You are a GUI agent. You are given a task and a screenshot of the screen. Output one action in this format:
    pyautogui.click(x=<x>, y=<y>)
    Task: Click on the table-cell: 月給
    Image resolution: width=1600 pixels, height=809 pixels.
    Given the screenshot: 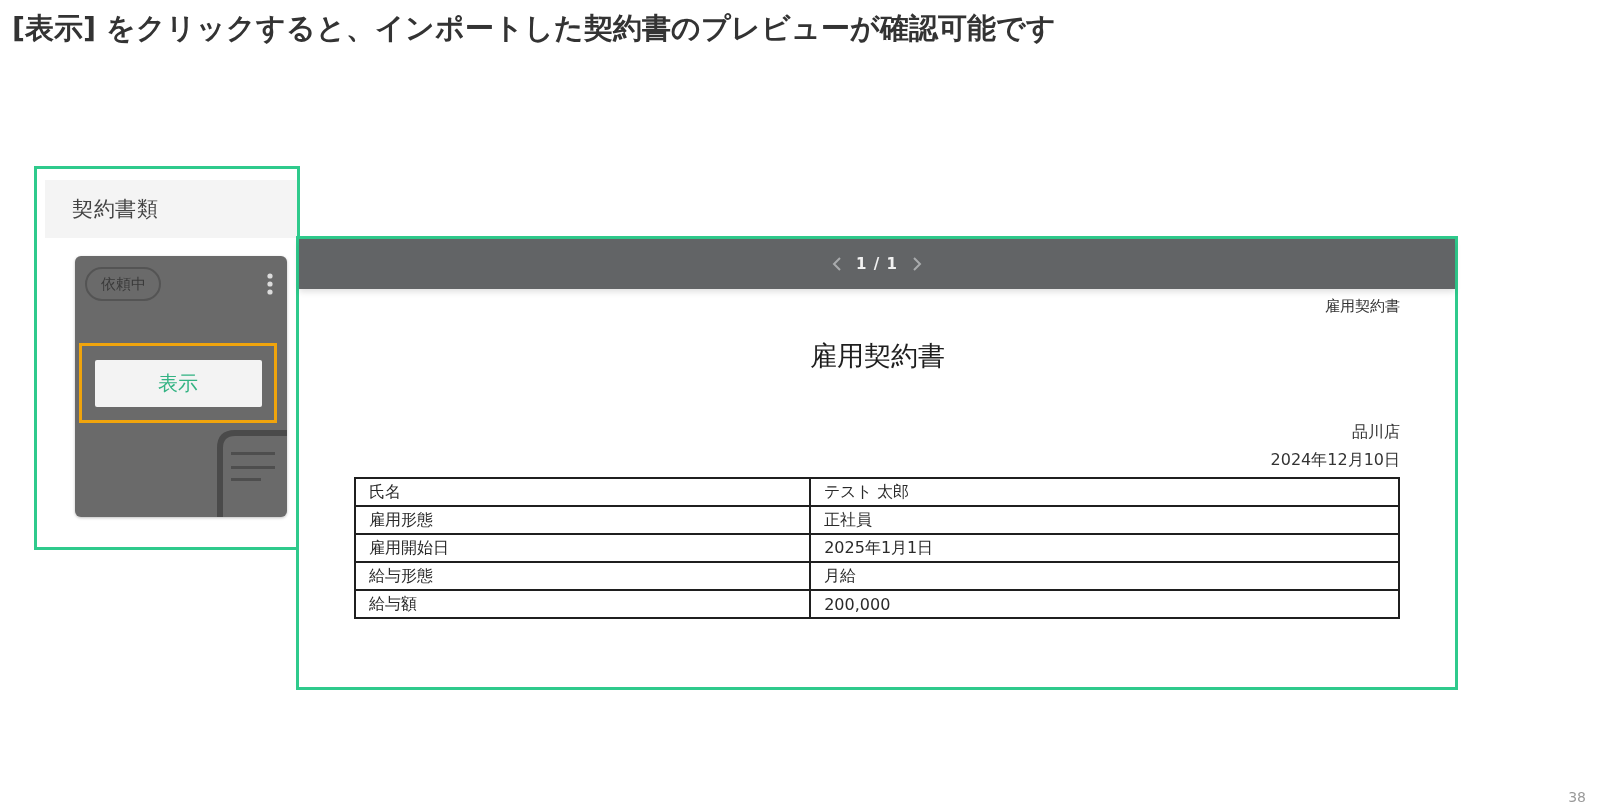 What is the action you would take?
    pyautogui.click(x=1104, y=576)
    